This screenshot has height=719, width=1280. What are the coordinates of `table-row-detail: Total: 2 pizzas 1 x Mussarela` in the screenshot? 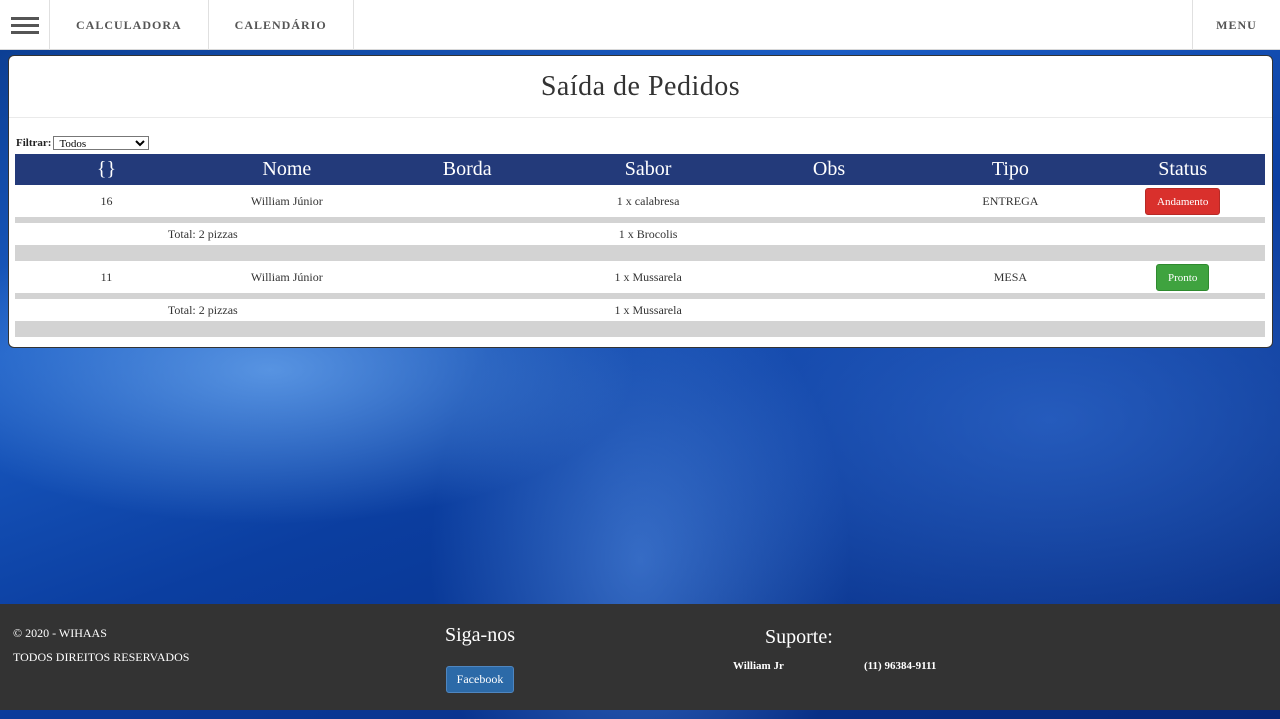 It's located at (640, 310).